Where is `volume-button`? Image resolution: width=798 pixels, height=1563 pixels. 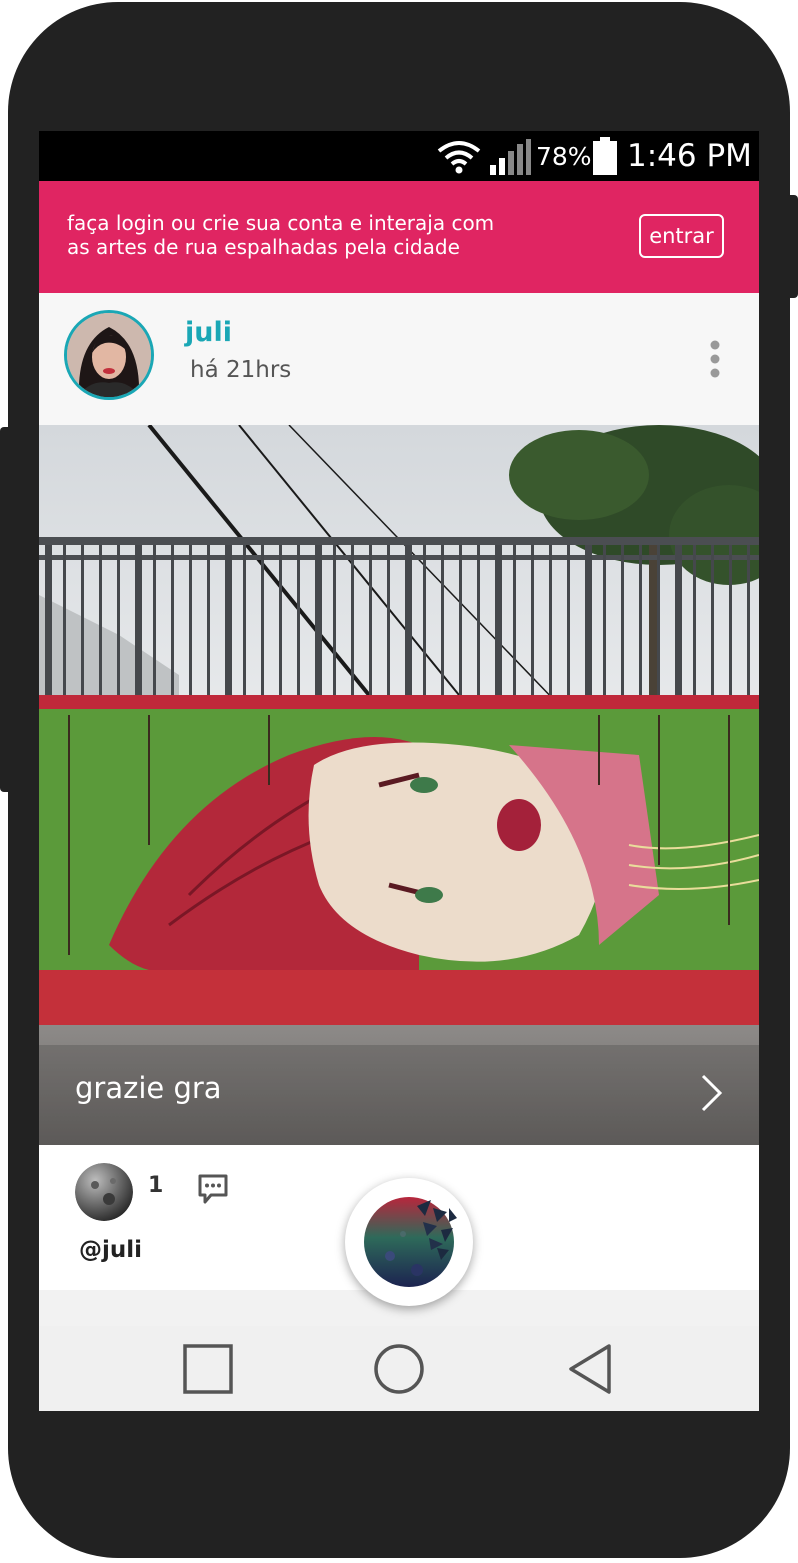
volume-button is located at coordinates (6, 609).